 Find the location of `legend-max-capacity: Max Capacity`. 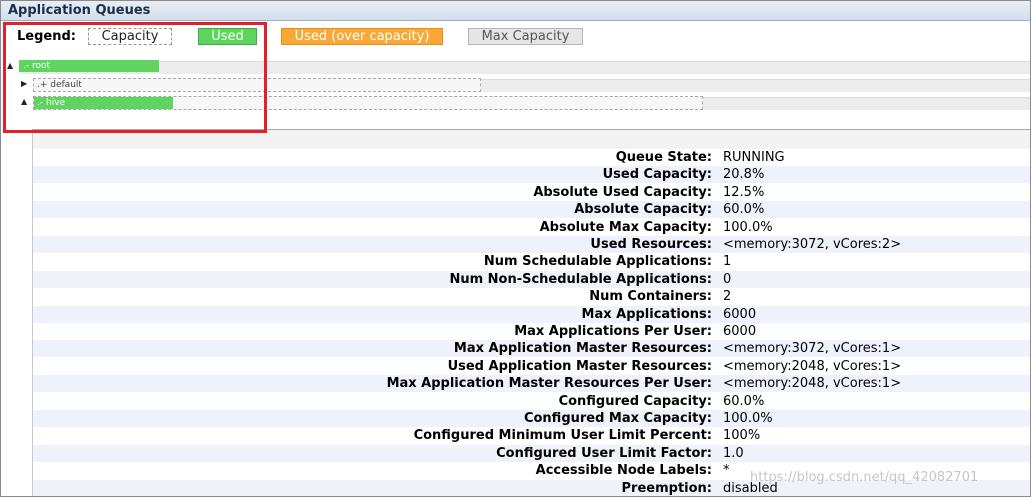

legend-max-capacity: Max Capacity is located at coordinates (525, 36).